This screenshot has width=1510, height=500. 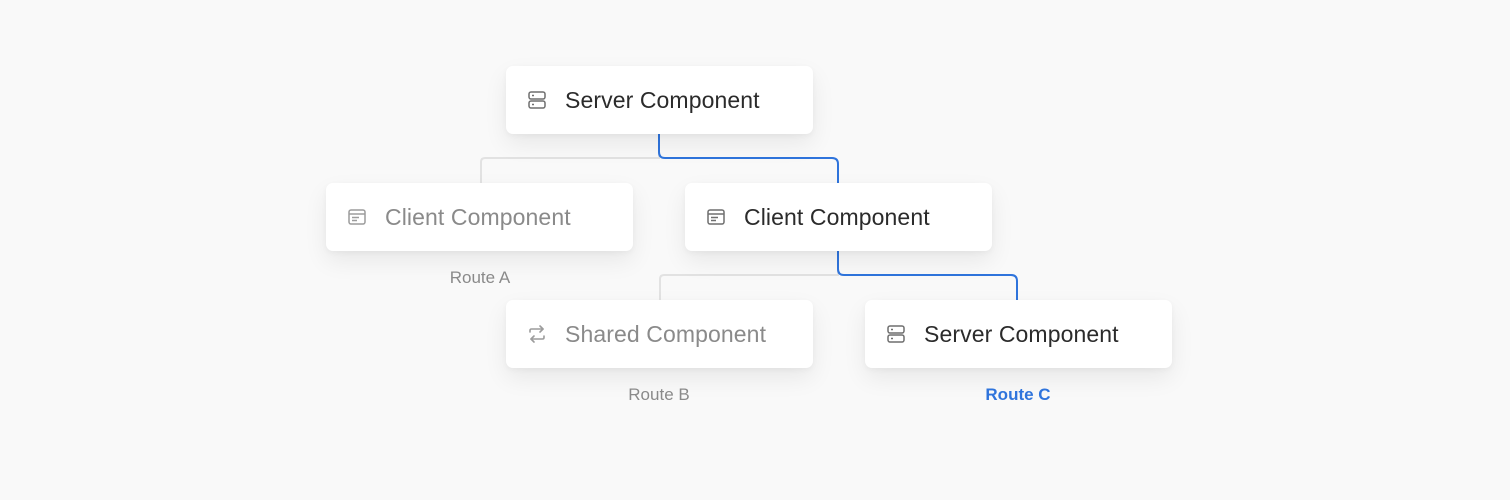 I want to click on node-shared-component-route-b: Shared Component, so click(x=659, y=334).